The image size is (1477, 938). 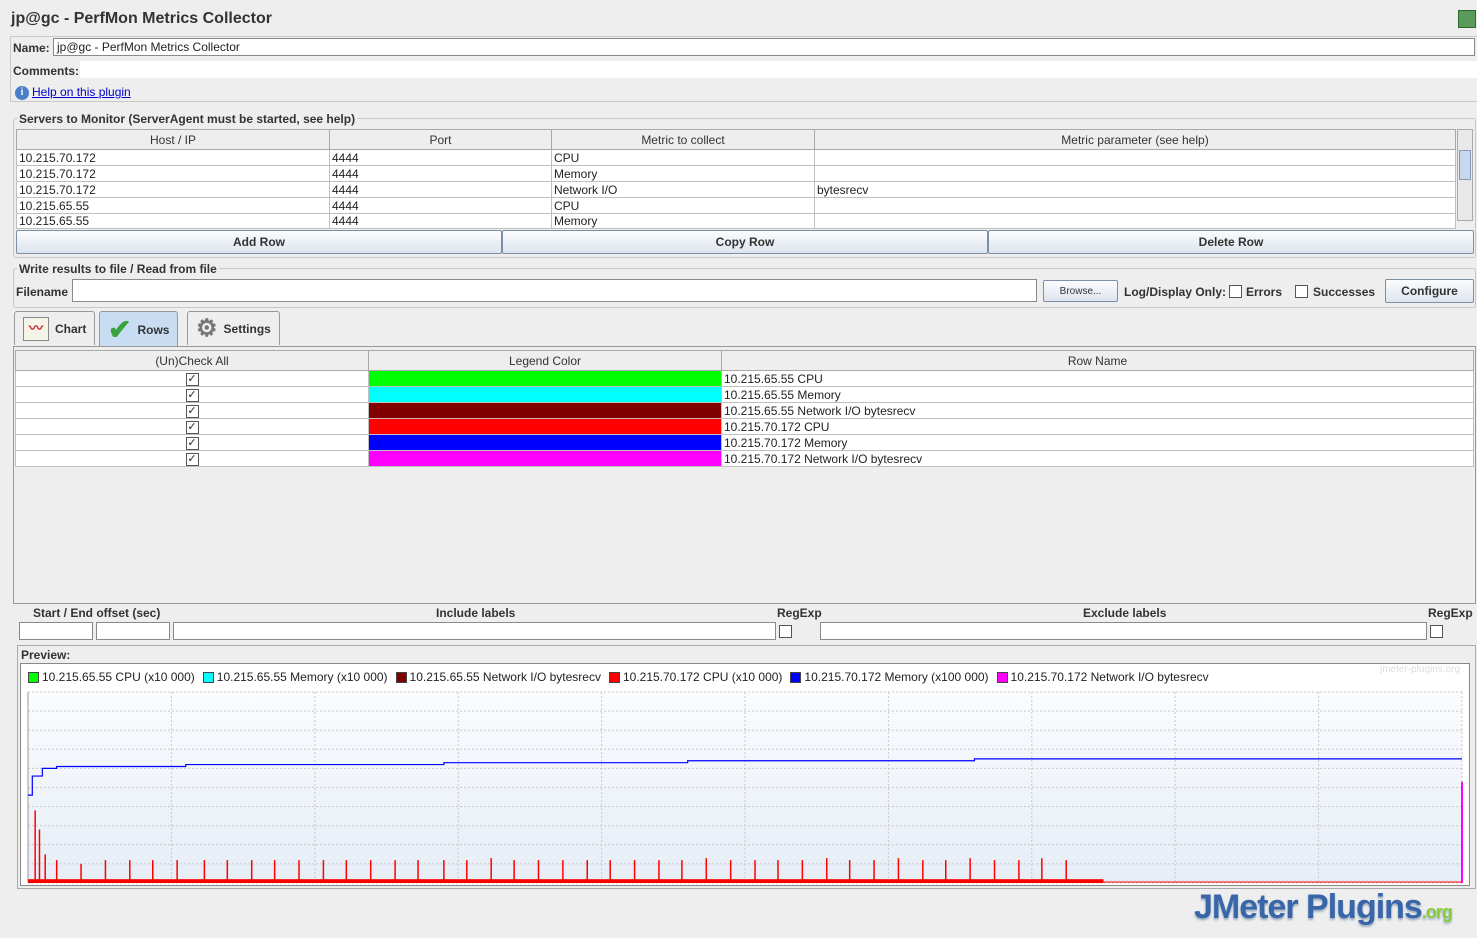 What do you see at coordinates (207, 328) in the screenshot?
I see `gear-icon: ⚙` at bounding box center [207, 328].